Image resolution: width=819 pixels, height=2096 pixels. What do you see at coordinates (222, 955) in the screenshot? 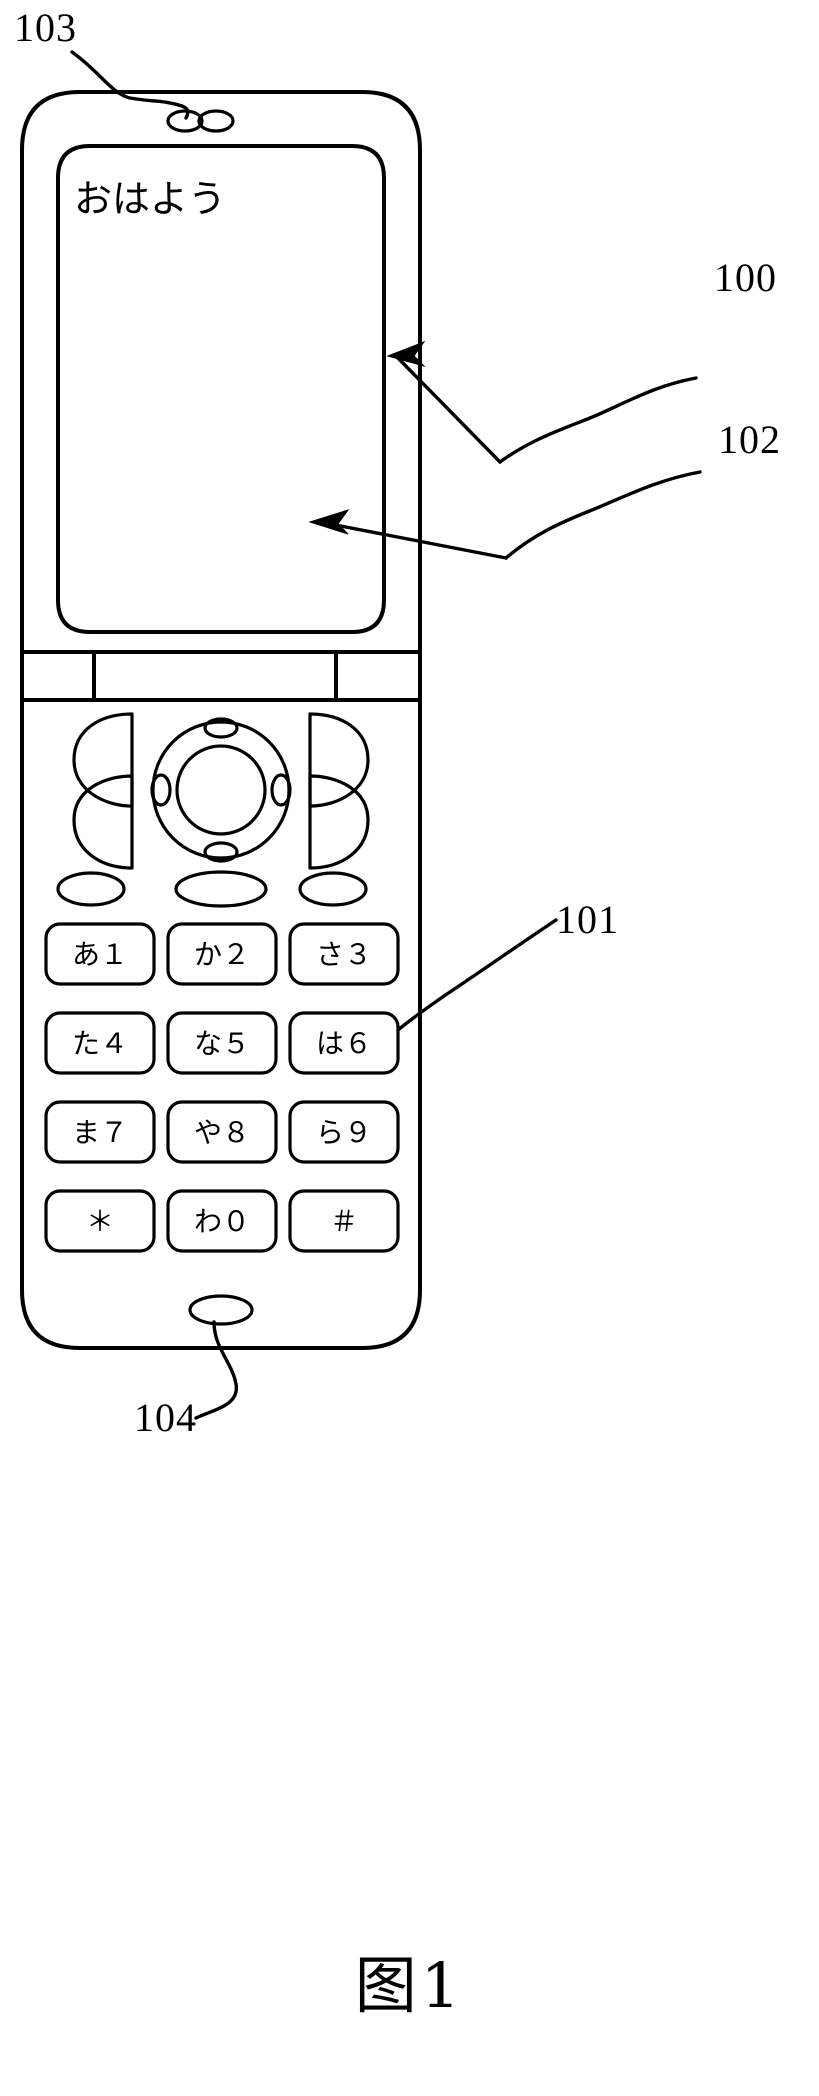
I see `keypad-label-ka2: か２` at bounding box center [222, 955].